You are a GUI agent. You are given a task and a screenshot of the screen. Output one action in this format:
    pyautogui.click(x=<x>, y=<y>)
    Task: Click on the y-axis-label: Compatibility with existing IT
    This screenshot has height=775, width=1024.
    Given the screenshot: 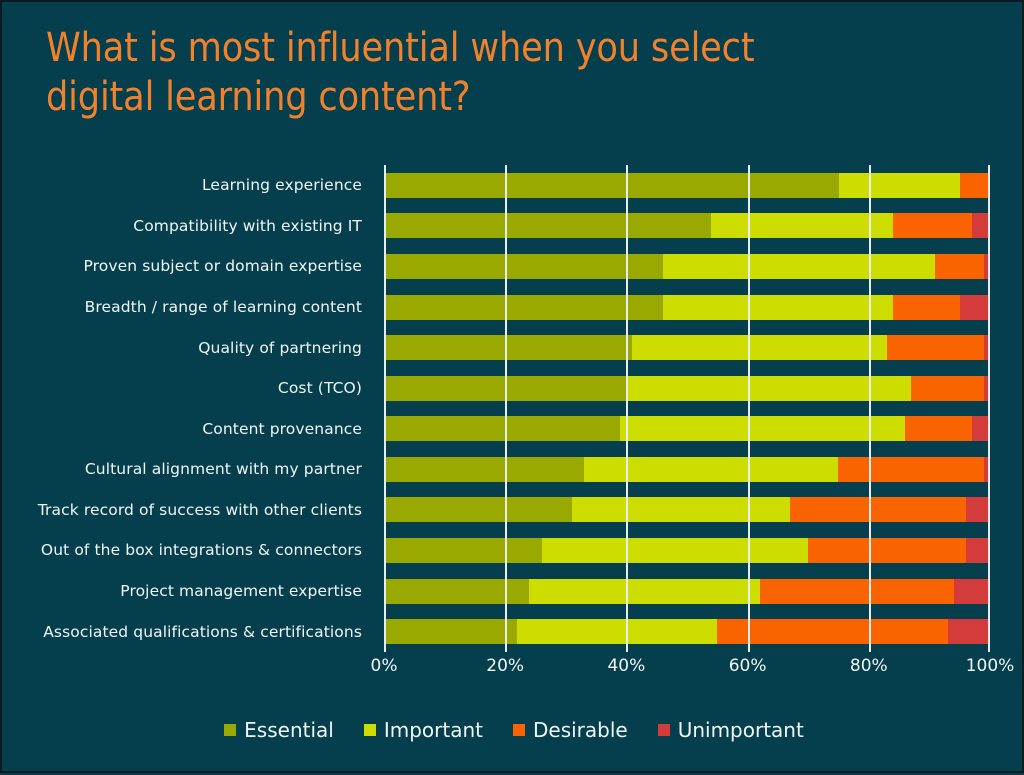 What is the action you would take?
    pyautogui.click(x=247, y=225)
    